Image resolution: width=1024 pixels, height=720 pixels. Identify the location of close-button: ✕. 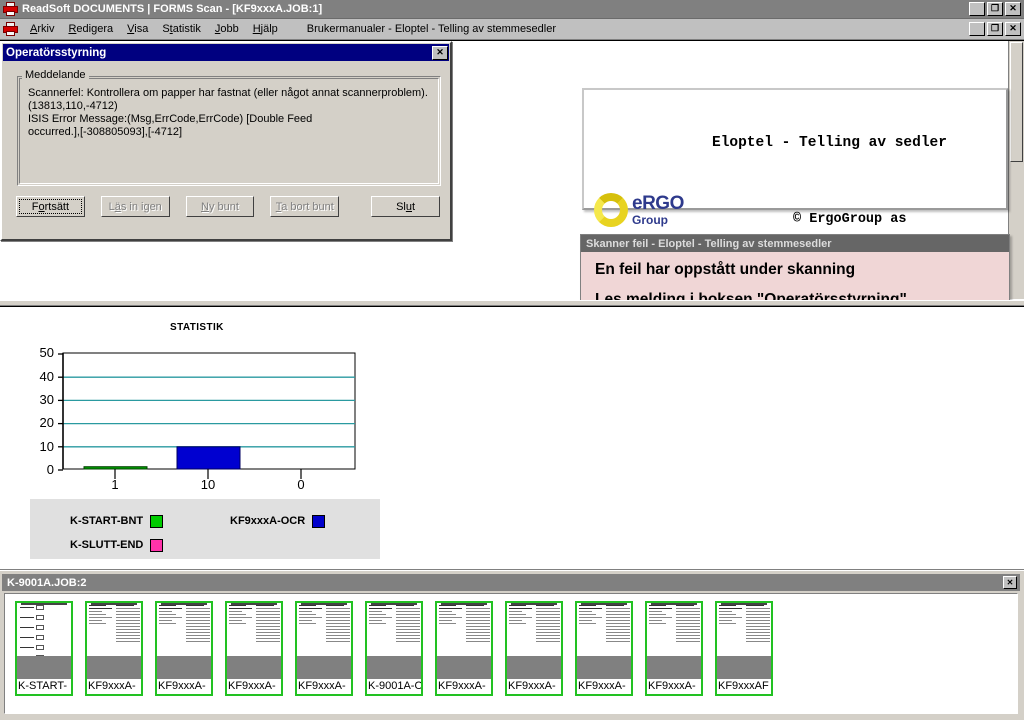
(1013, 9).